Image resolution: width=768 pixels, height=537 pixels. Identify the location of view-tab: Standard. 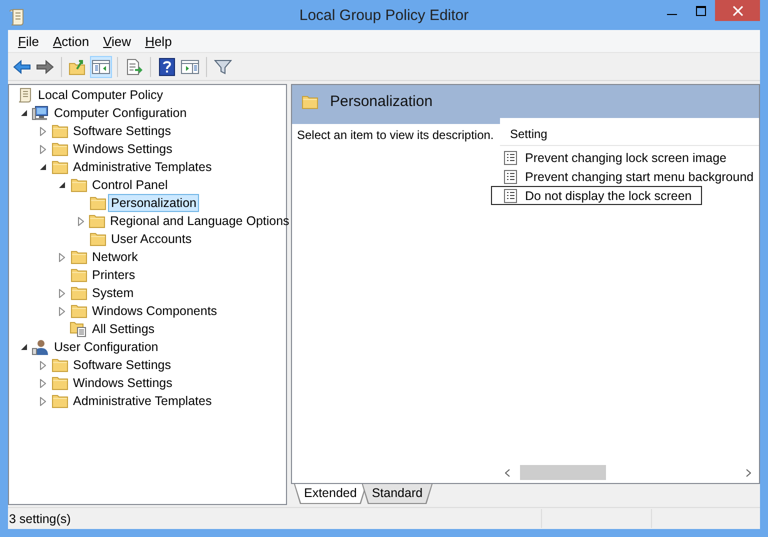
(397, 494).